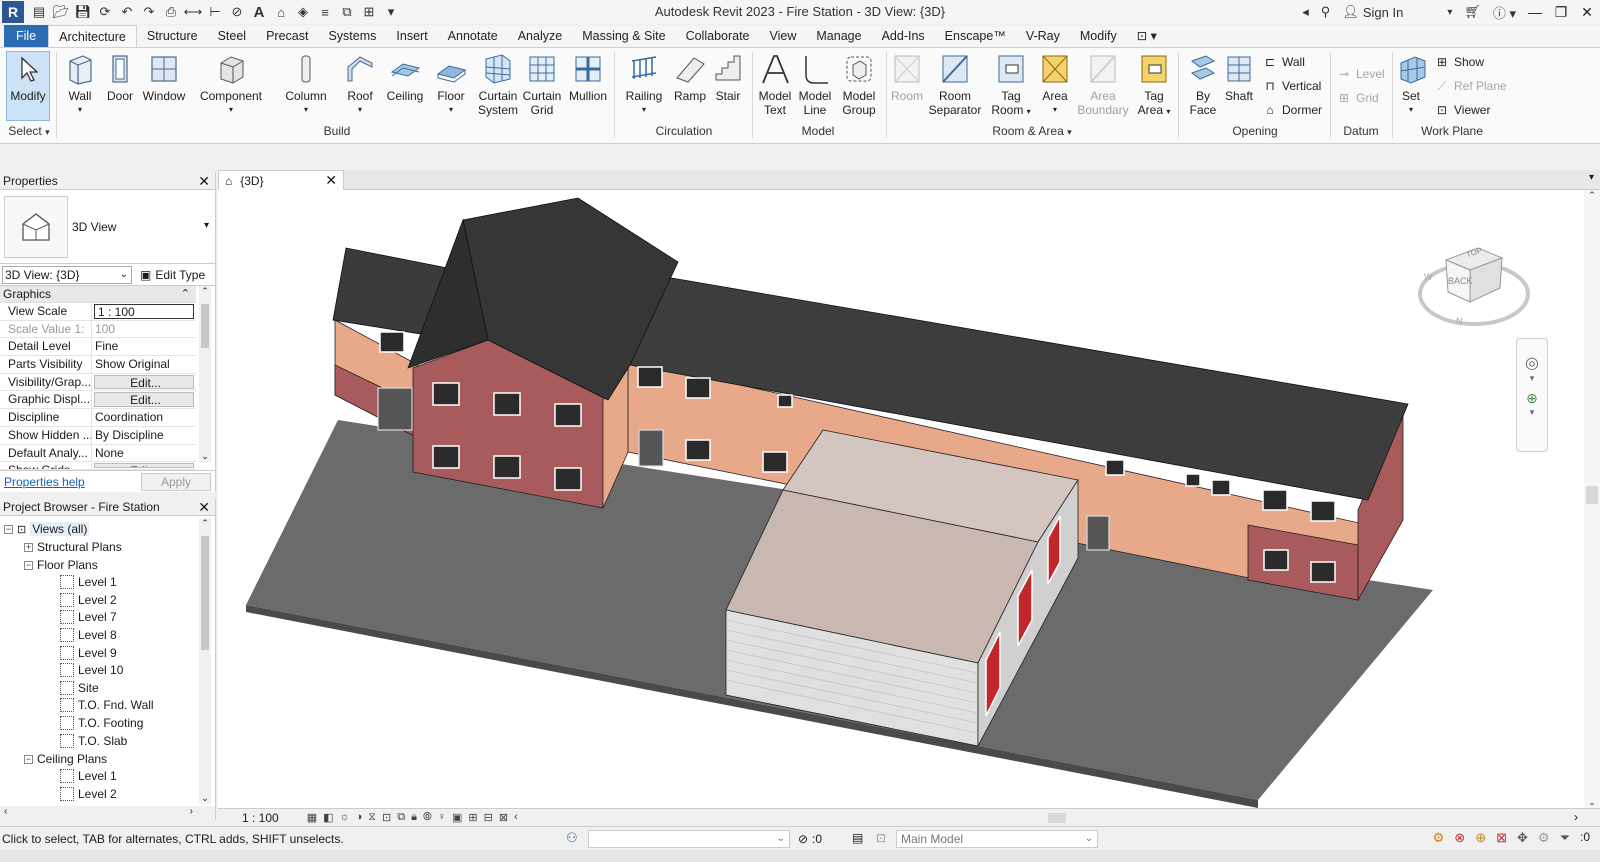 The image size is (1600, 862). I want to click on design-options-icon: ▤, so click(857, 838).